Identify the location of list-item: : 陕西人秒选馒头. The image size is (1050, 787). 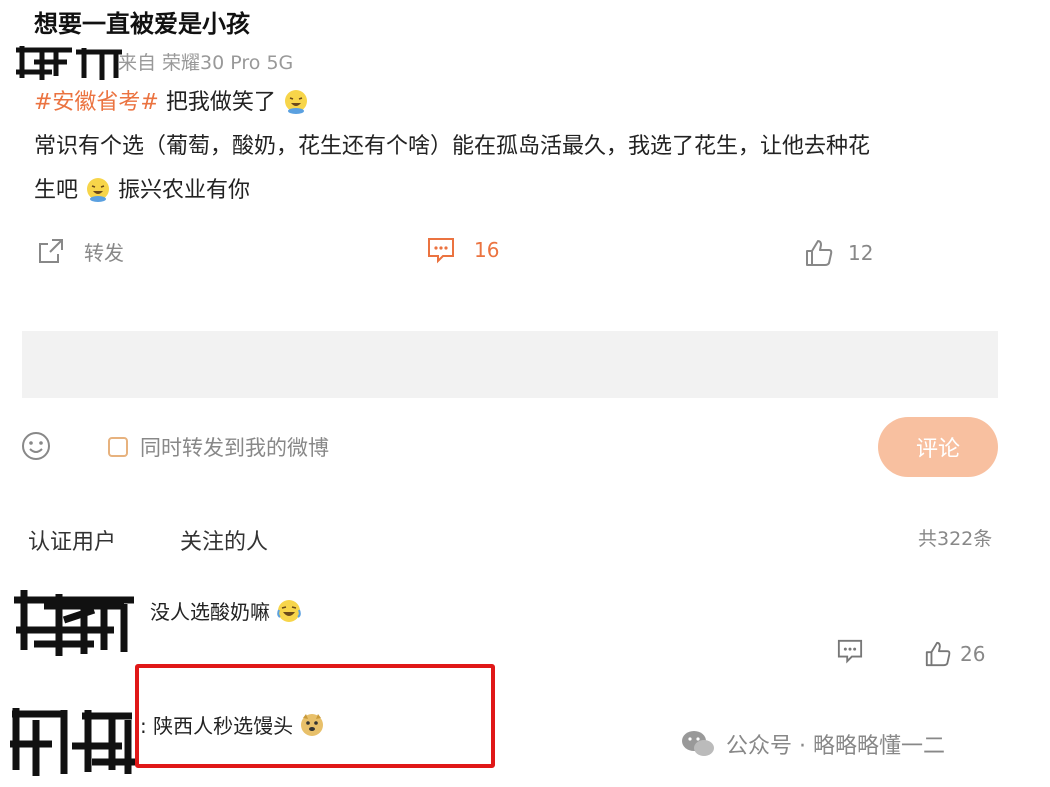
(232, 724).